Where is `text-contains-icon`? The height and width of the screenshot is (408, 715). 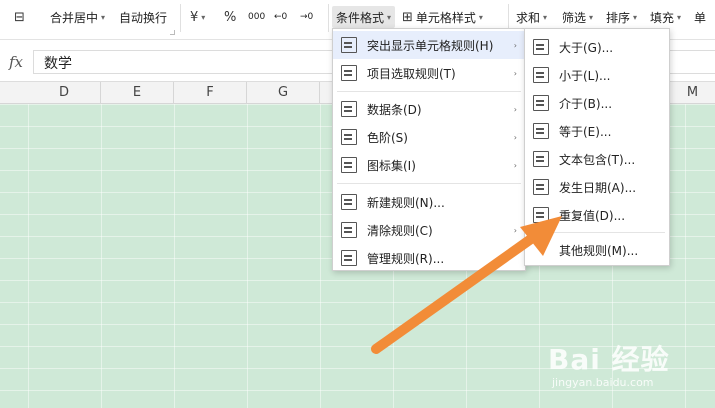
text-contains-icon is located at coordinates (541, 159).